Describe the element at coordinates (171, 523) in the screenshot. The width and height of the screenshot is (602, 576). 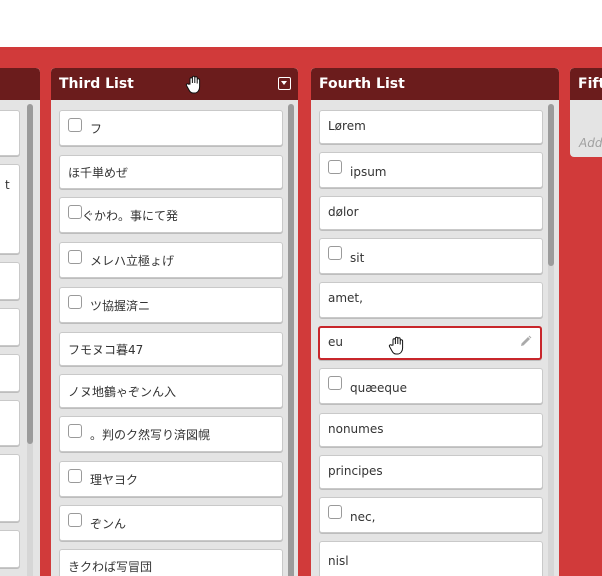
I see `list-card: ぞンん` at that location.